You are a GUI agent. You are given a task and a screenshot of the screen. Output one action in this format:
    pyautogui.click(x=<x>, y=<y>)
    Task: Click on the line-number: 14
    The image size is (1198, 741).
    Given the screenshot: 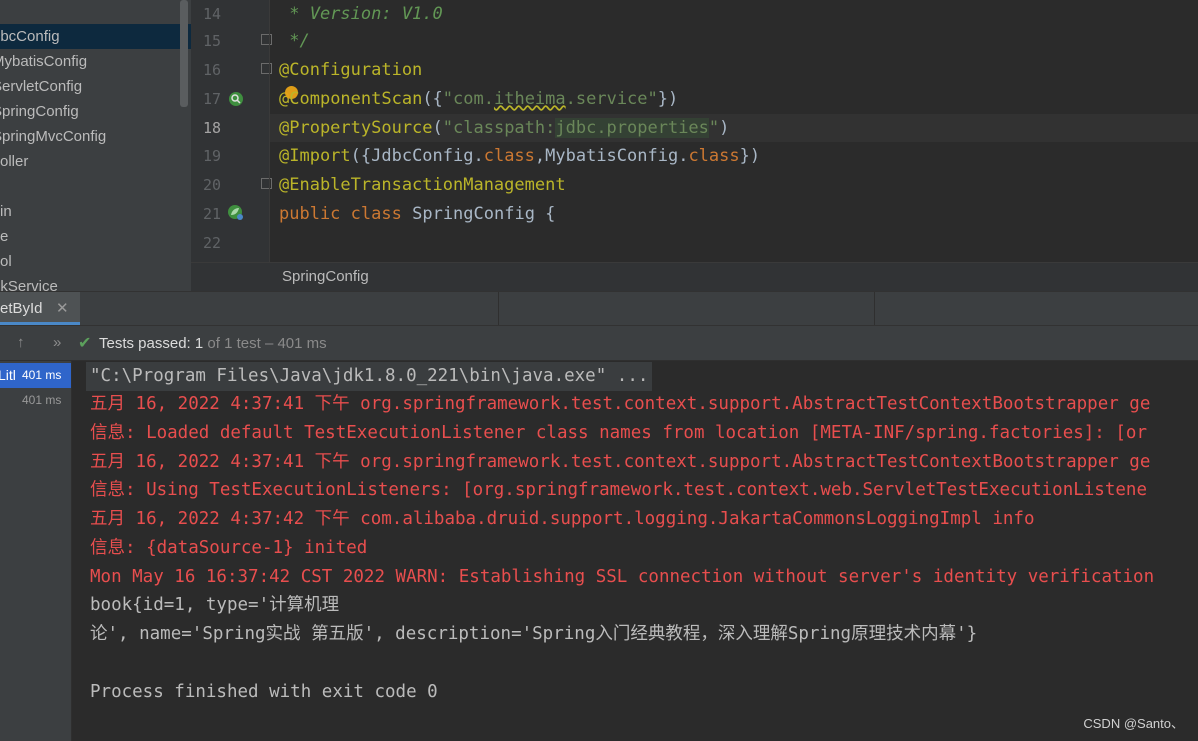 What is the action you would take?
    pyautogui.click(x=211, y=14)
    